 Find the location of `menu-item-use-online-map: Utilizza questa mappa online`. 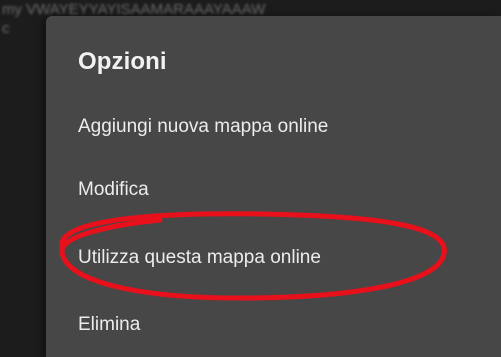

menu-item-use-online-map: Utilizza questa mappa online is located at coordinates (199, 258).